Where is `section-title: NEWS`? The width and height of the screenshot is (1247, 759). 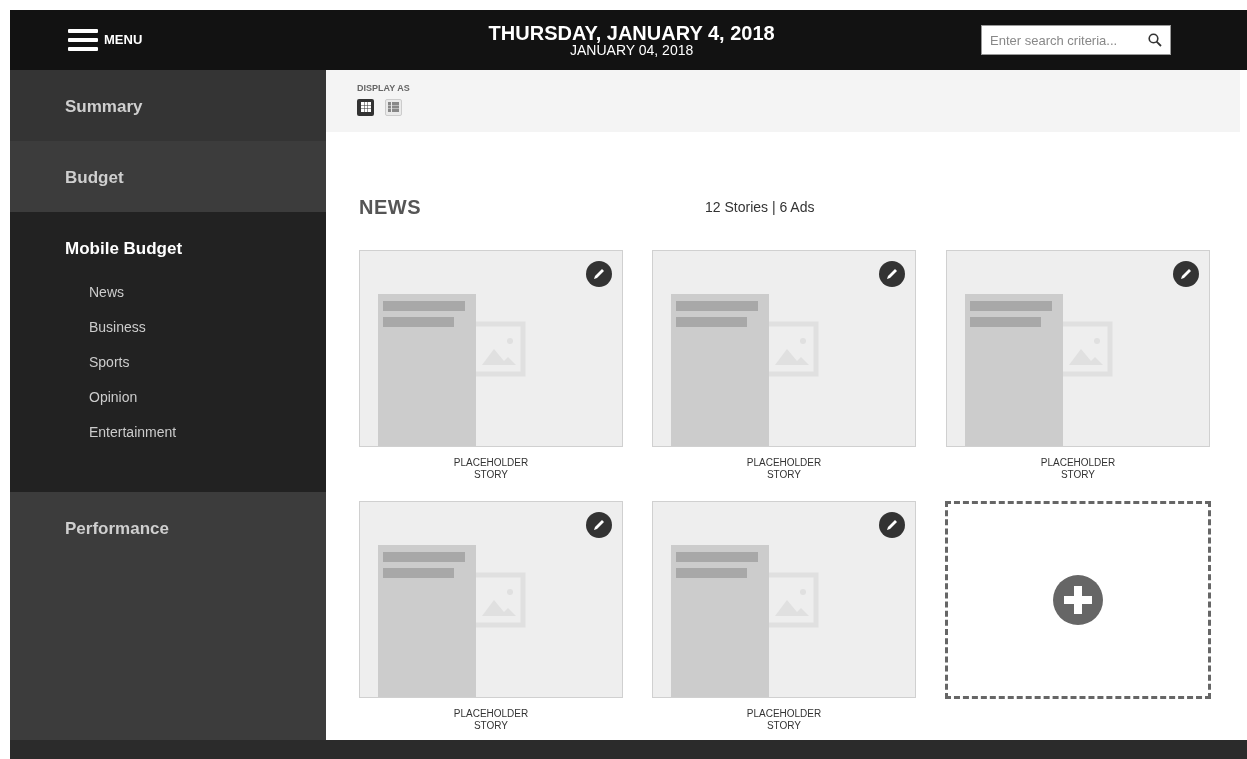
section-title: NEWS is located at coordinates (390, 207).